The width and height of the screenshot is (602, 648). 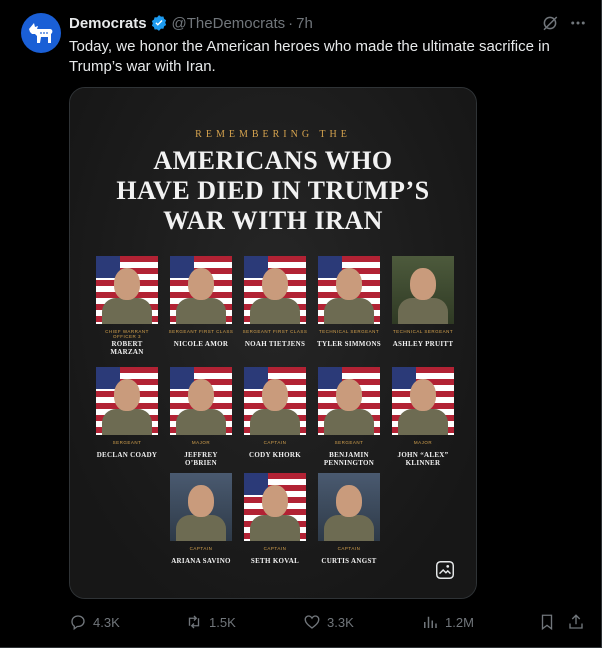 I want to click on memorial-card: TECHNICAL SERGEANT ASHLEY PRUITT, so click(x=423, y=302).